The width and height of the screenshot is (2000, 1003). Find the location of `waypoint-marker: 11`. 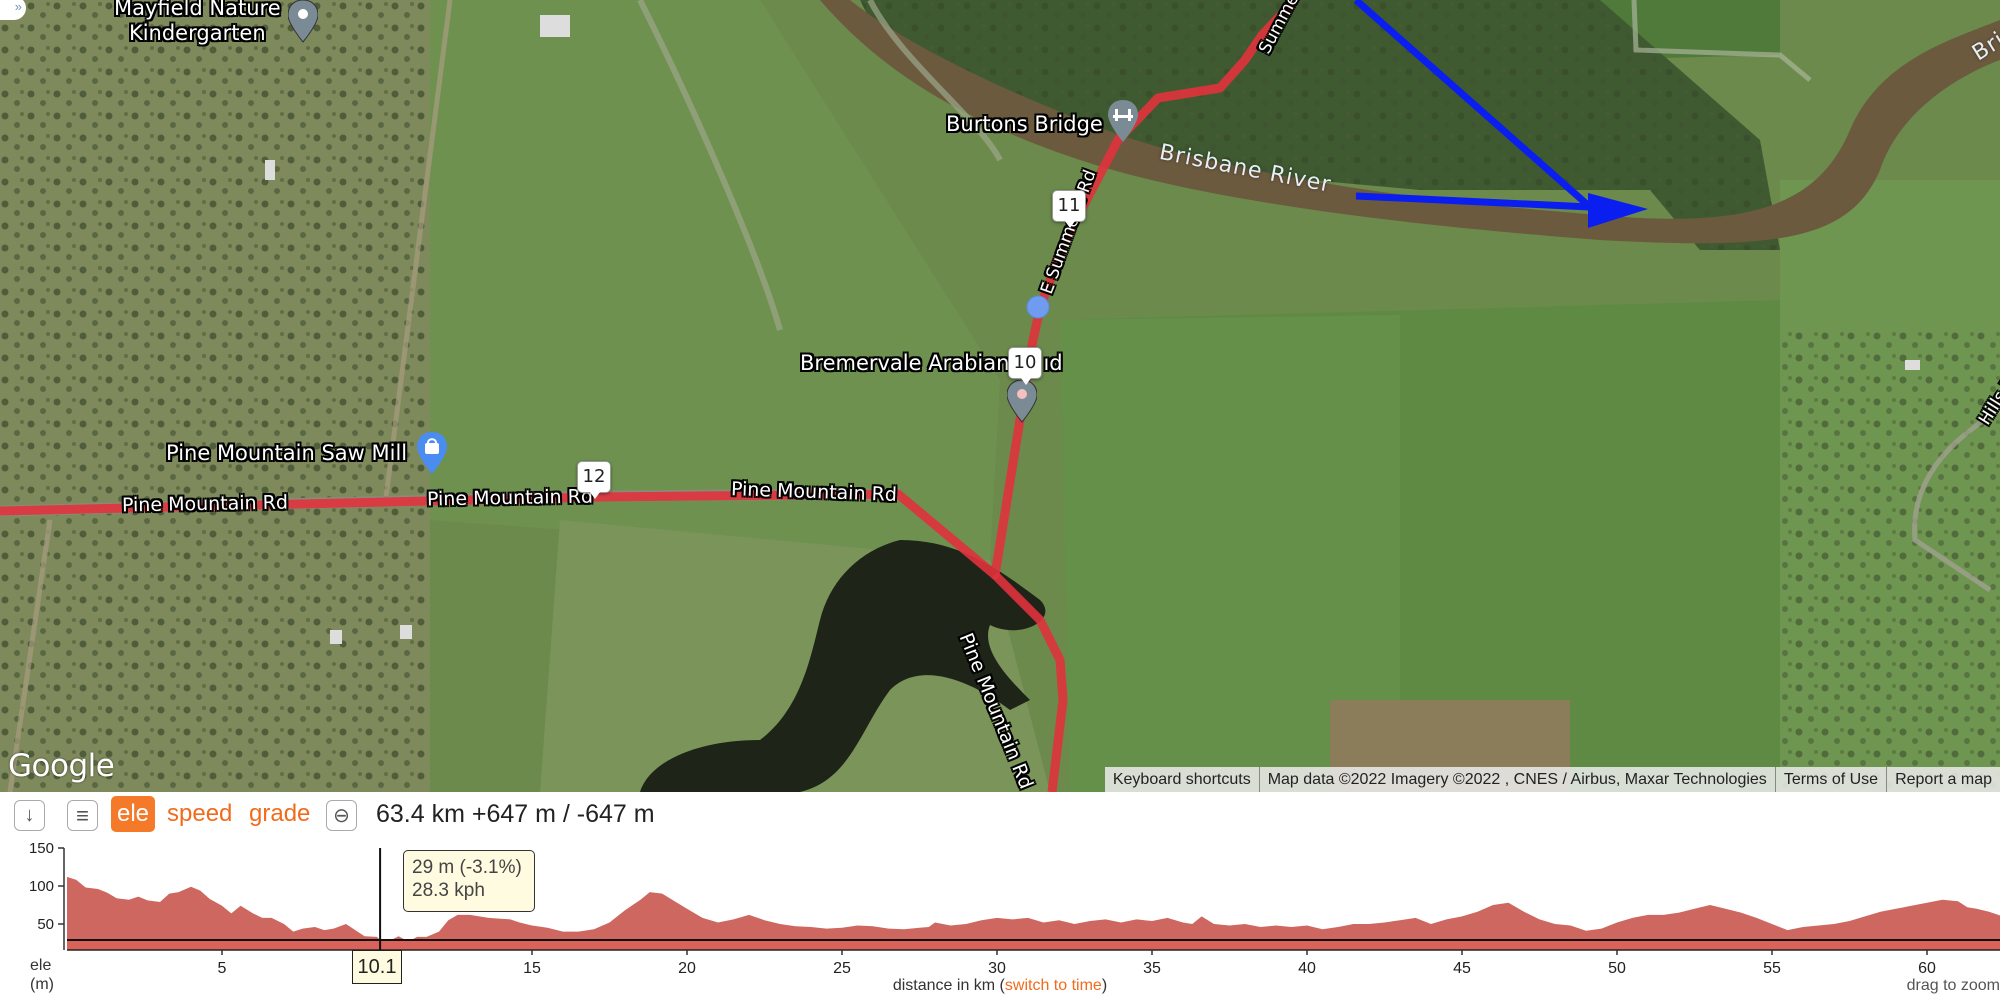

waypoint-marker: 11 is located at coordinates (1069, 209).